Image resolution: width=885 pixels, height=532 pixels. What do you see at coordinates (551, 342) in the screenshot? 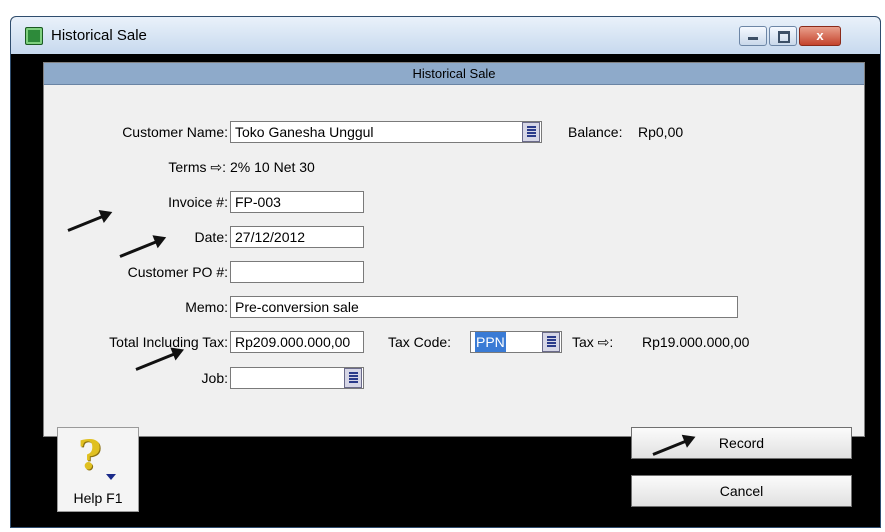
I see `tax-code-dropdown-icon` at bounding box center [551, 342].